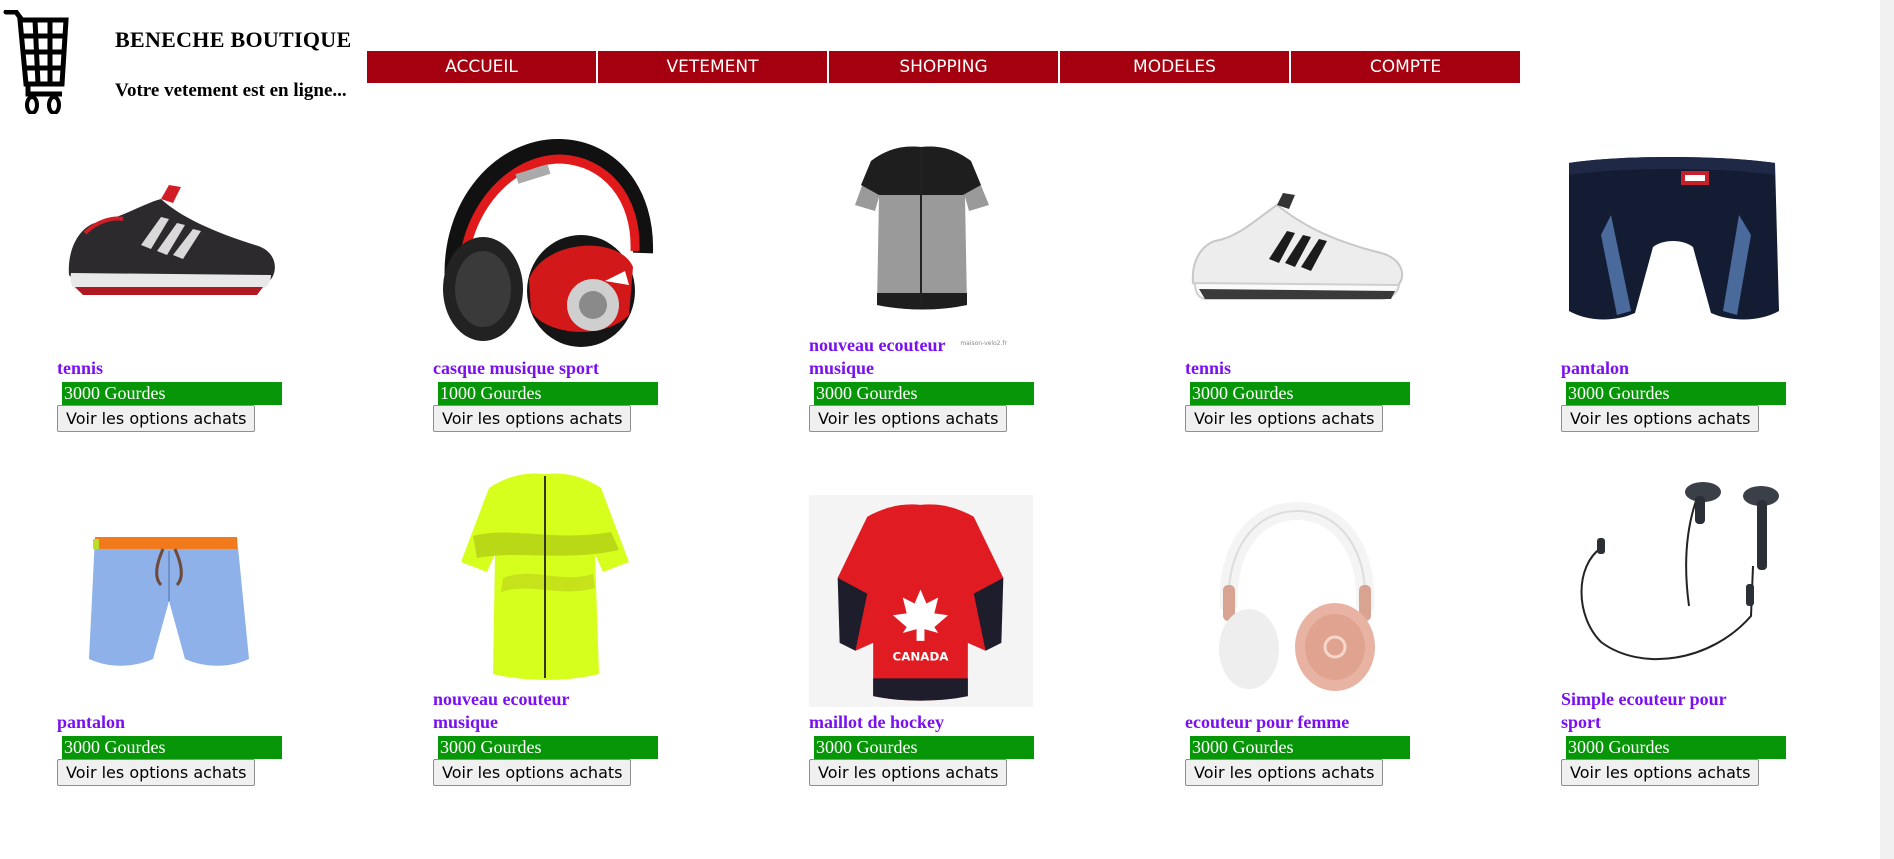  I want to click on product-title: casque musique sport, so click(533, 368).